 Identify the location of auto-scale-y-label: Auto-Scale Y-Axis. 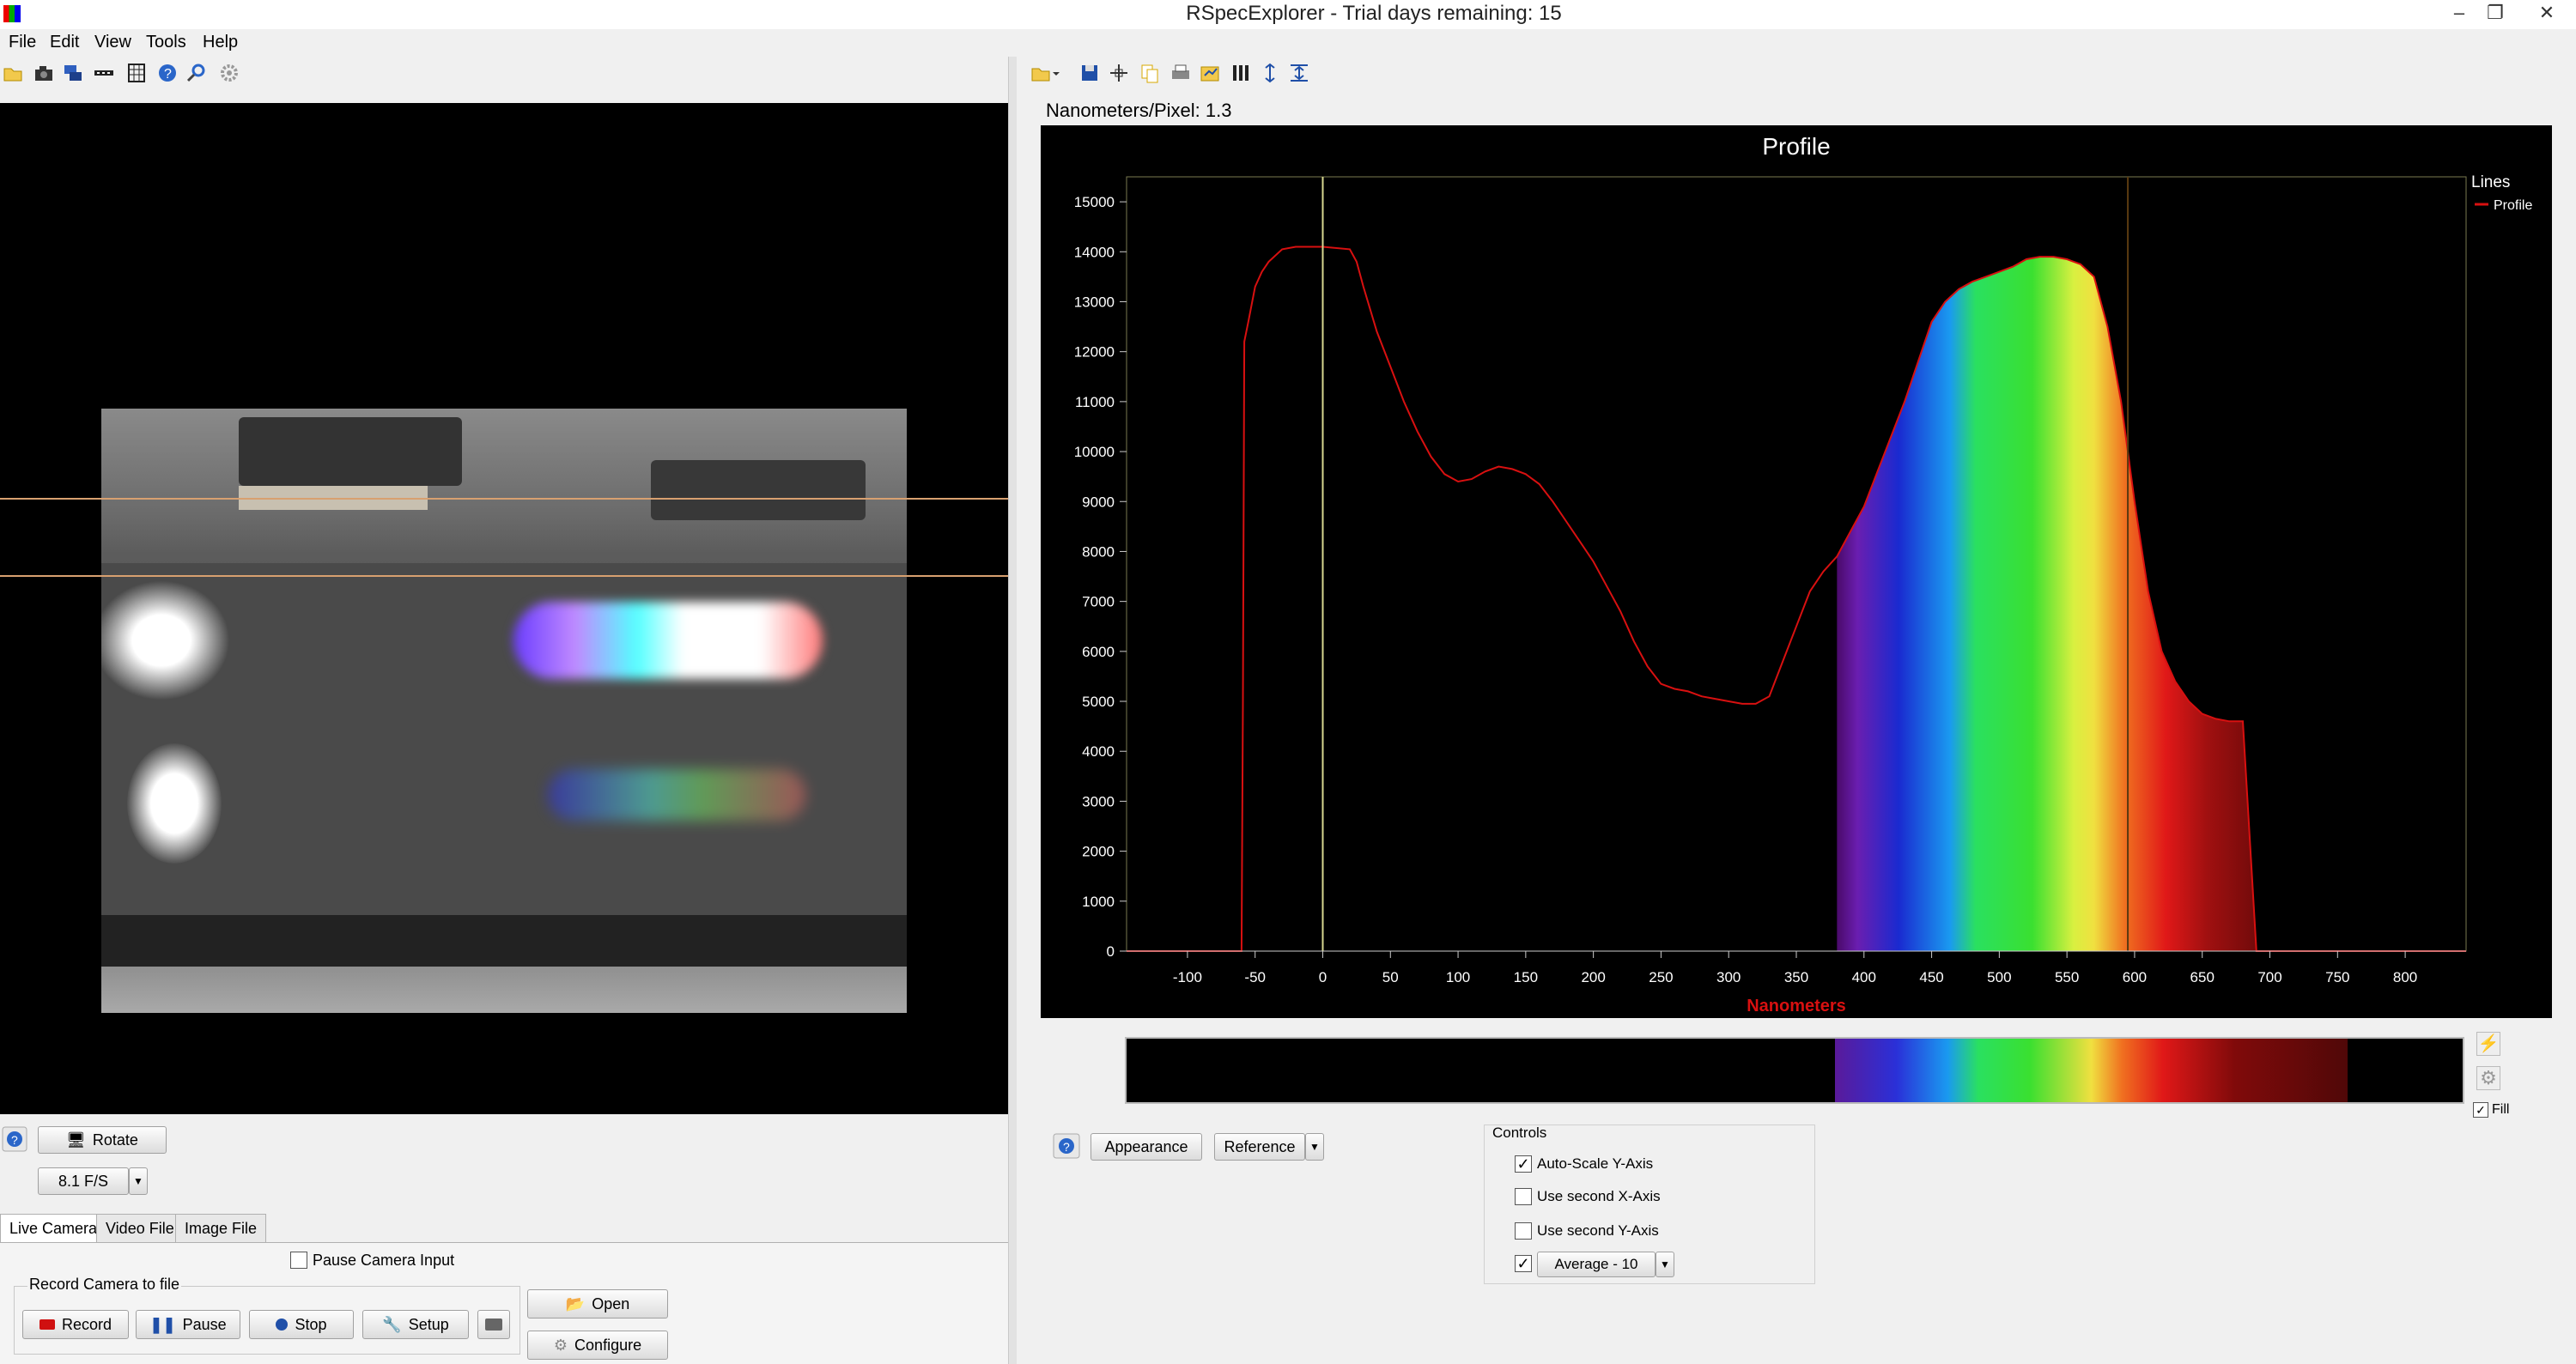
(1595, 1164).